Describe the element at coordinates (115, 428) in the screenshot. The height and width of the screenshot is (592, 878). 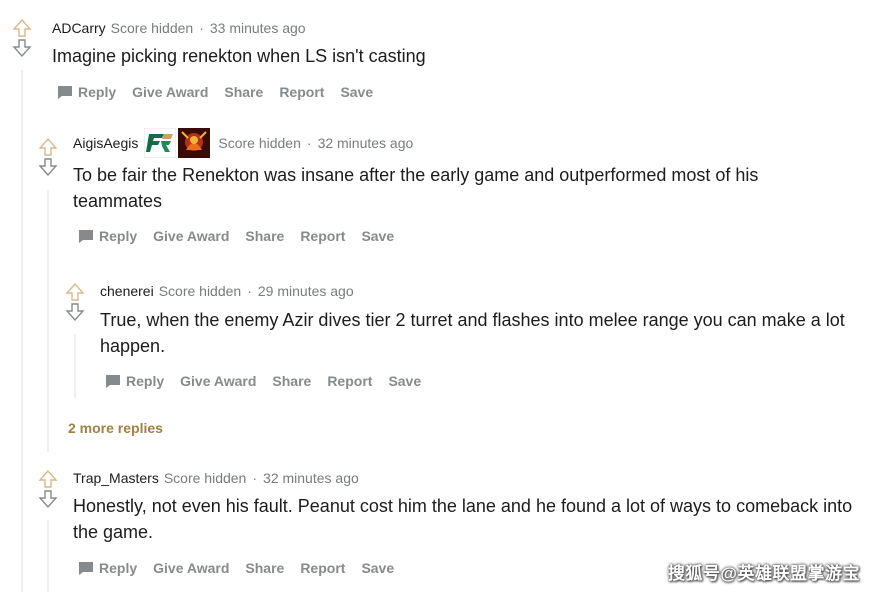
I see `more-replies-link: 2 more replies` at that location.